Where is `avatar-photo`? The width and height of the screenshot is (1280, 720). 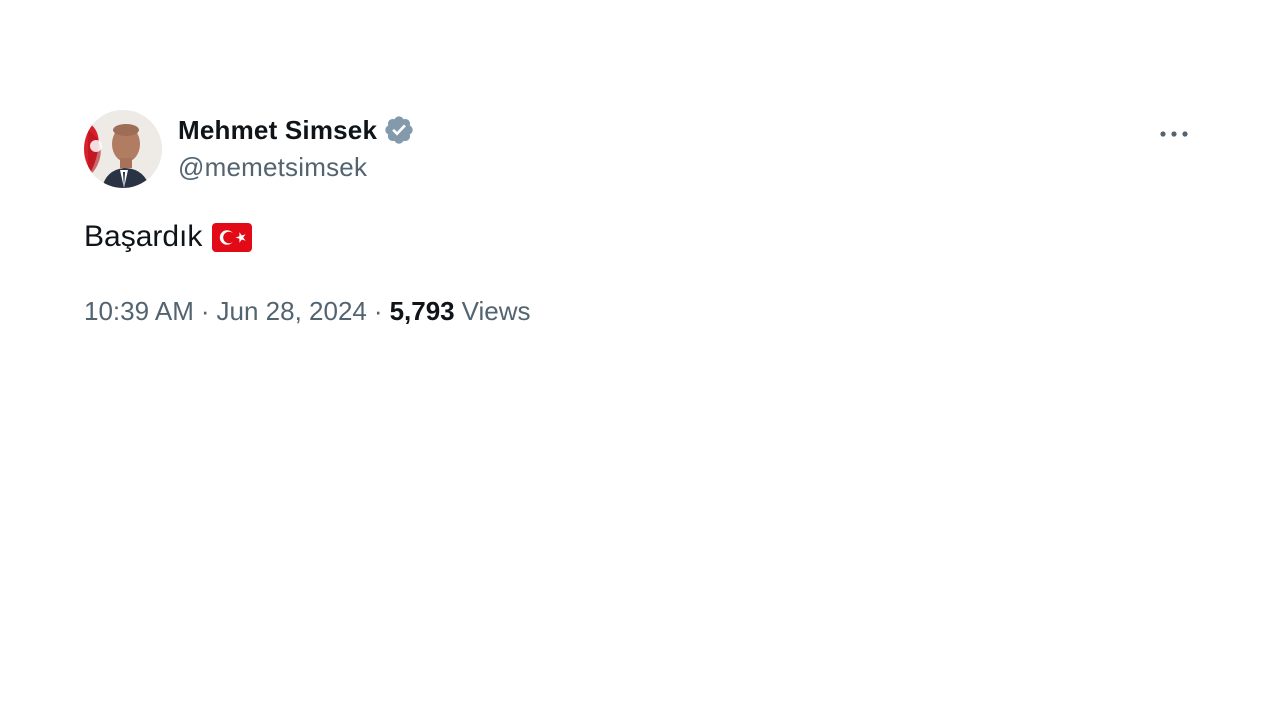
avatar-photo is located at coordinates (123, 149).